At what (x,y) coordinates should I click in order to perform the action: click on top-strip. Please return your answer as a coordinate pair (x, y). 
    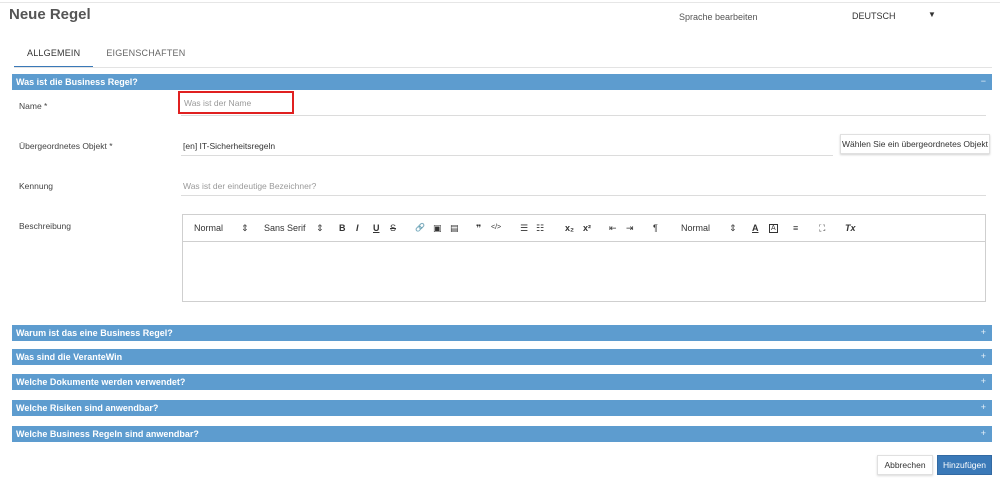
    Looking at the image, I should click on (500, 1).